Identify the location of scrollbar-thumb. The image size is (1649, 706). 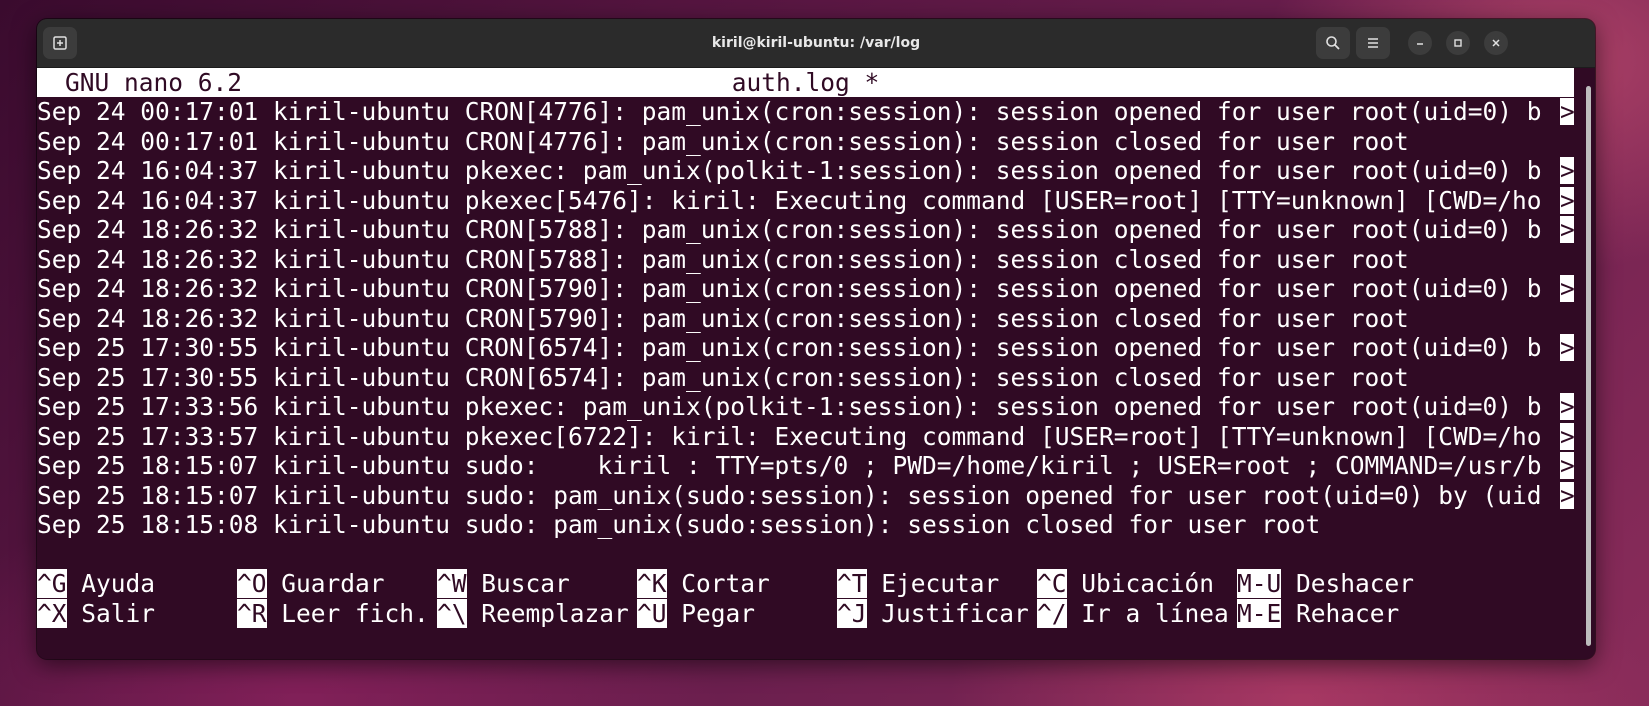
(1588, 366).